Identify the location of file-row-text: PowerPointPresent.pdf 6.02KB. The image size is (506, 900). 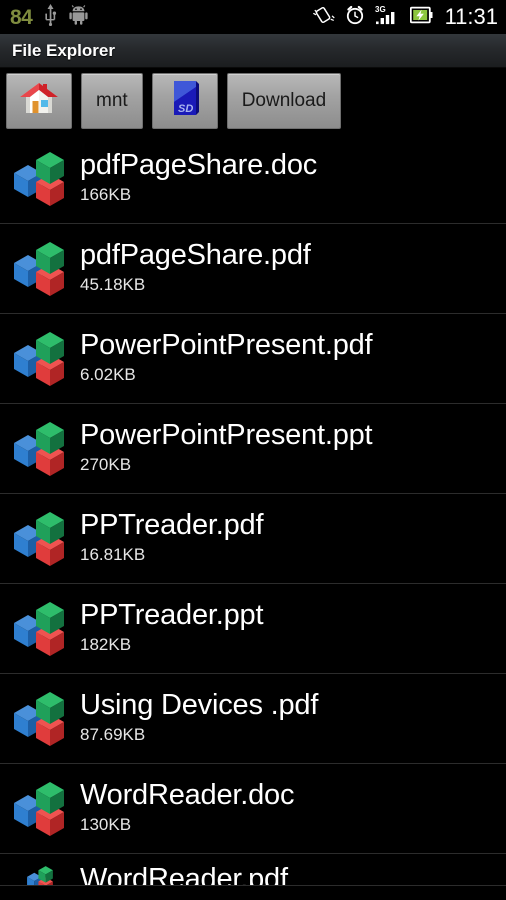
(226, 358).